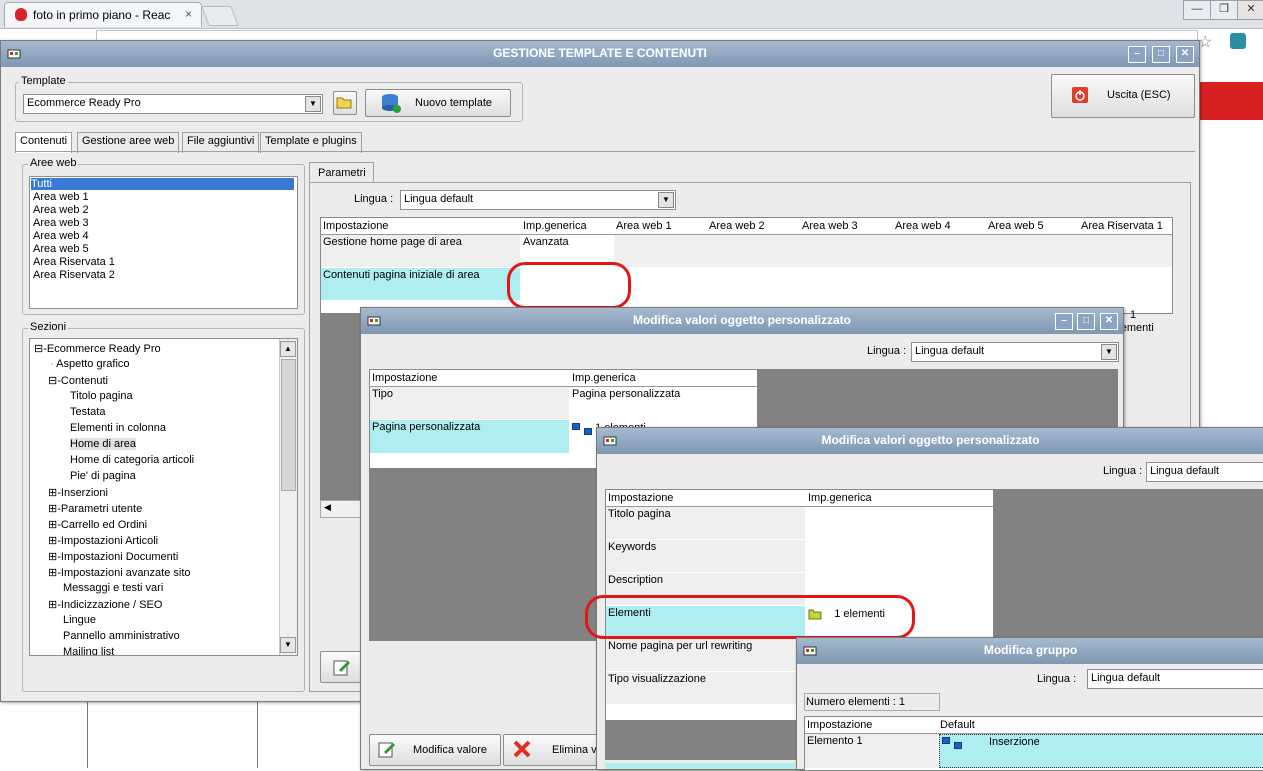 This screenshot has height=771, width=1263. I want to click on row-name: Elemento 1, so click(835, 741).